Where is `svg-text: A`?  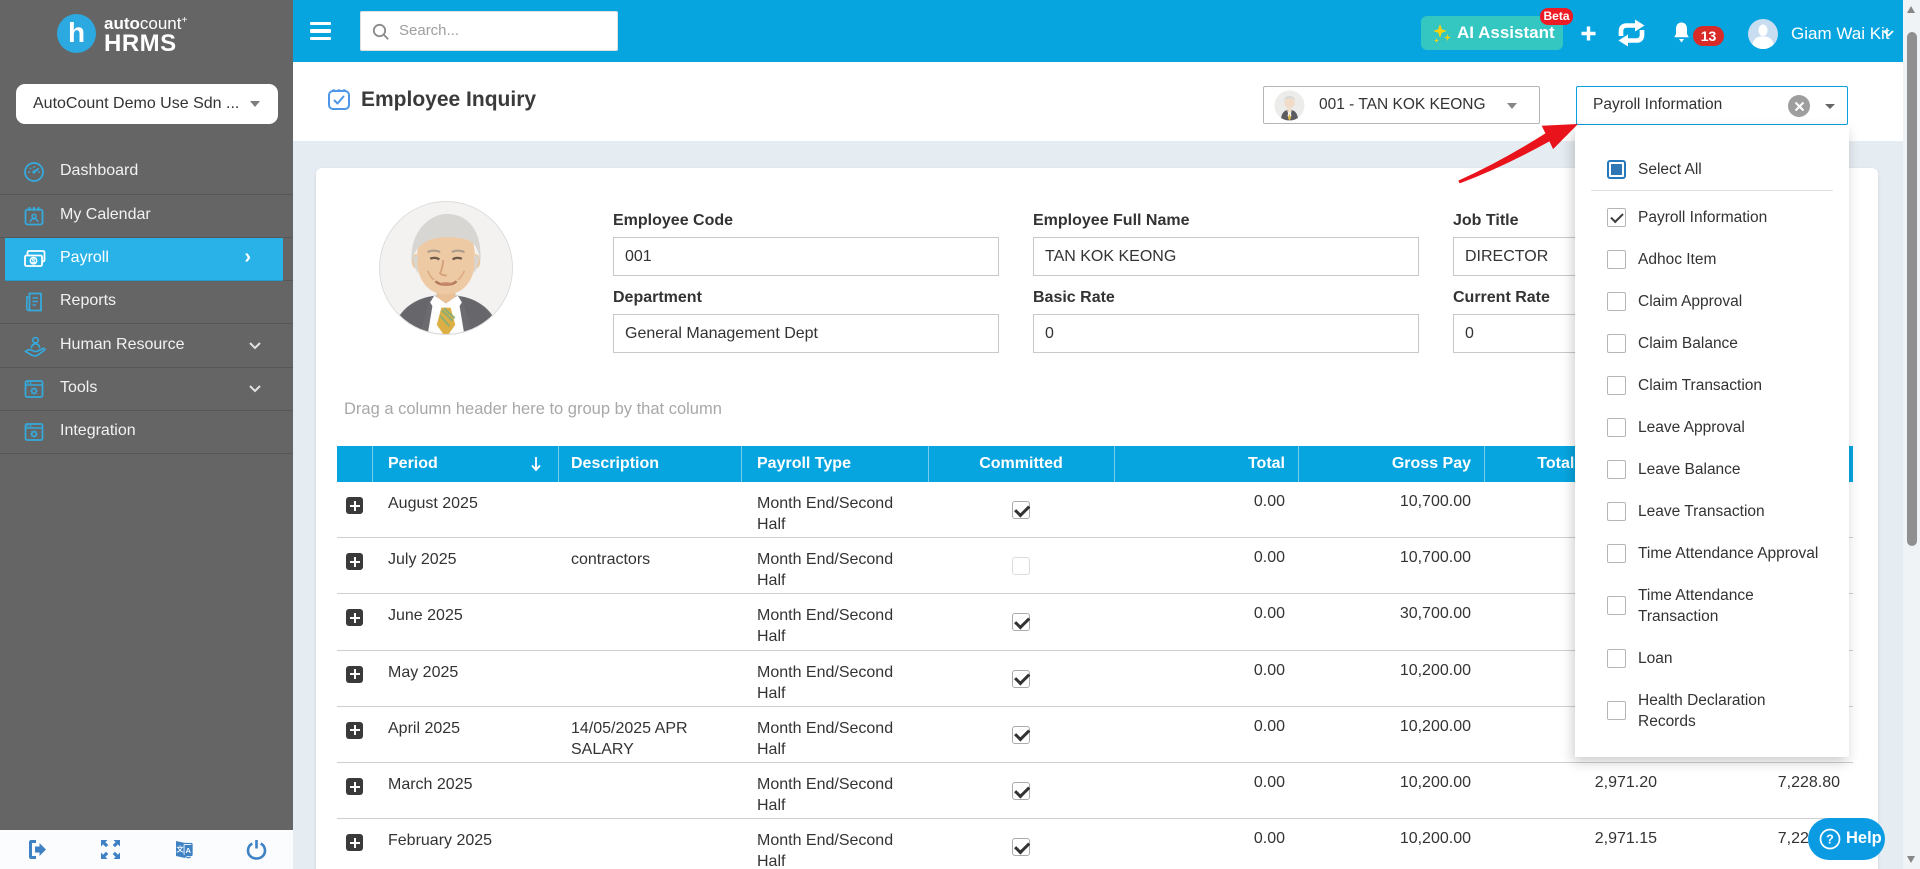 svg-text: A is located at coordinates (188, 850).